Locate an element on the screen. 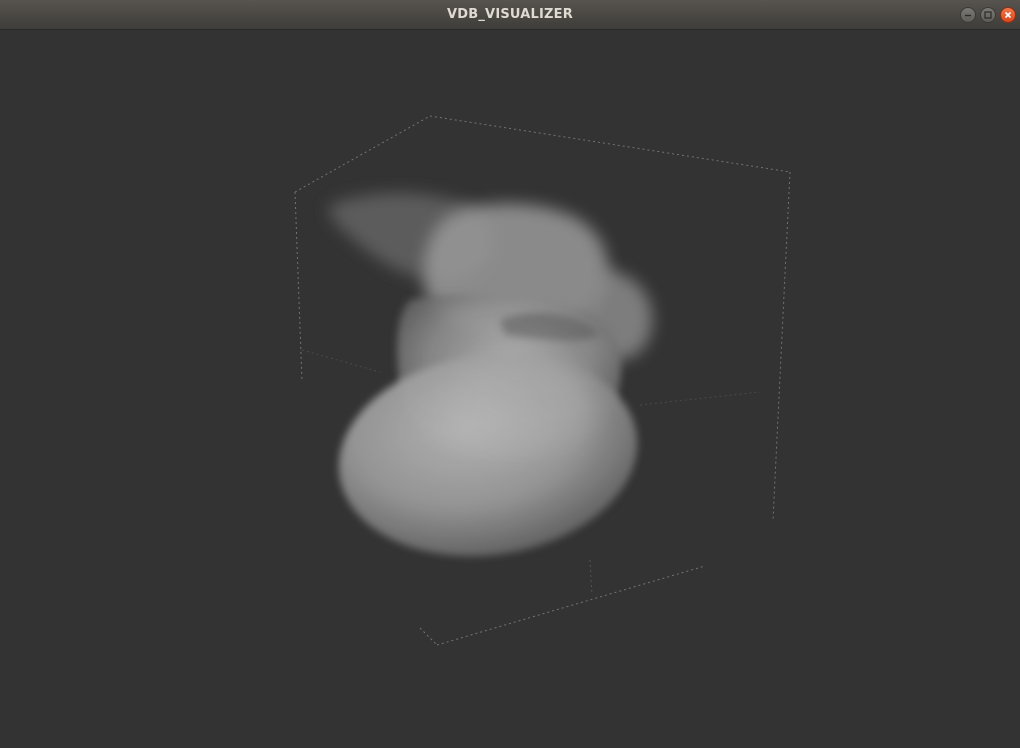 The image size is (1020, 748). close-icon is located at coordinates (1008, 15).